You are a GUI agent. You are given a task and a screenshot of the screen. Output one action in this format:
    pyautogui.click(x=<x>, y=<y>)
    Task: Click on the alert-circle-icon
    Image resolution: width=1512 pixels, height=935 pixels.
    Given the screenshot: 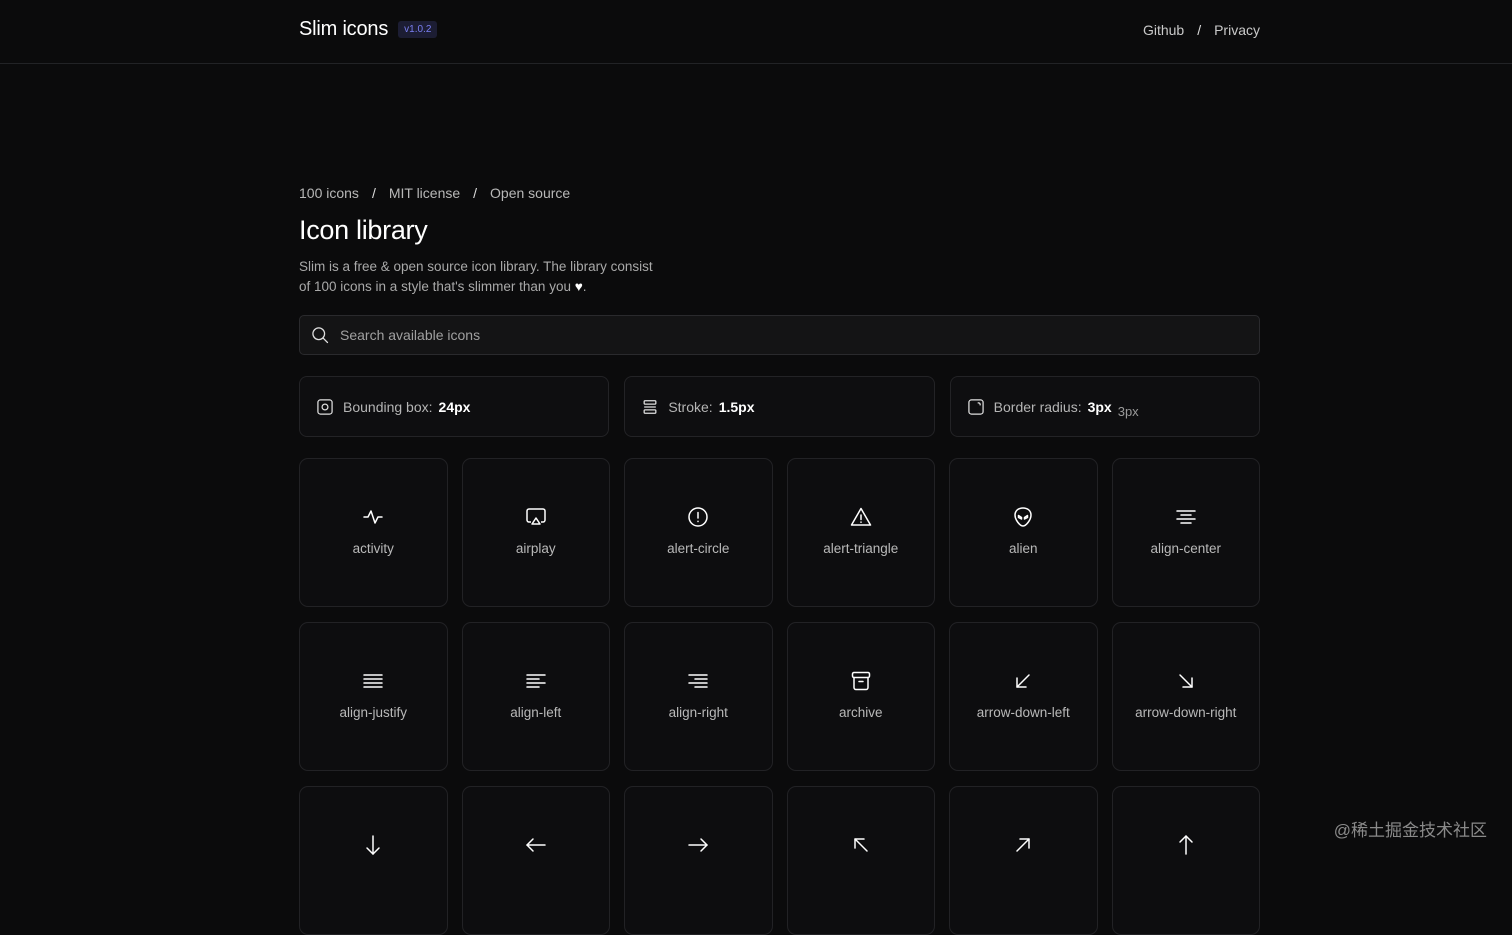 What is the action you would take?
    pyautogui.click(x=698, y=517)
    